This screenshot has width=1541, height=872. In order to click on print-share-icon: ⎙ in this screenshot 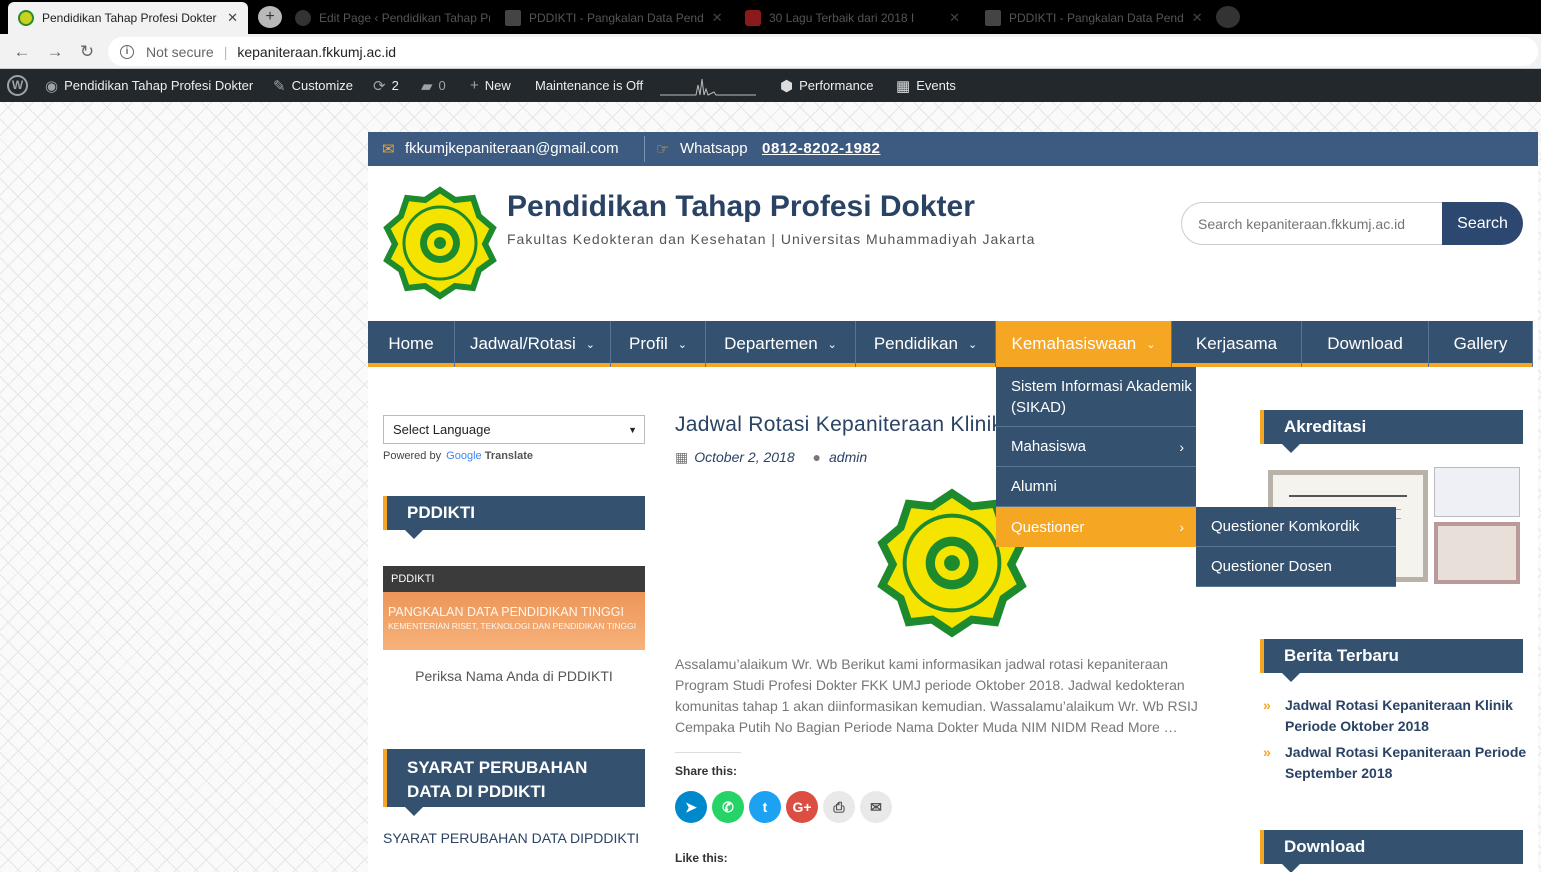, I will do `click(839, 807)`.